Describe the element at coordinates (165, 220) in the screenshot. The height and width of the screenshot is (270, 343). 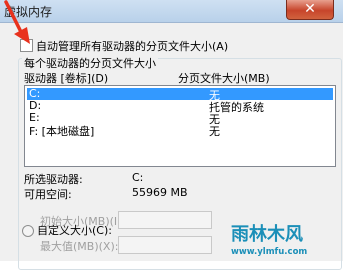
I see `initial-size-input` at that location.